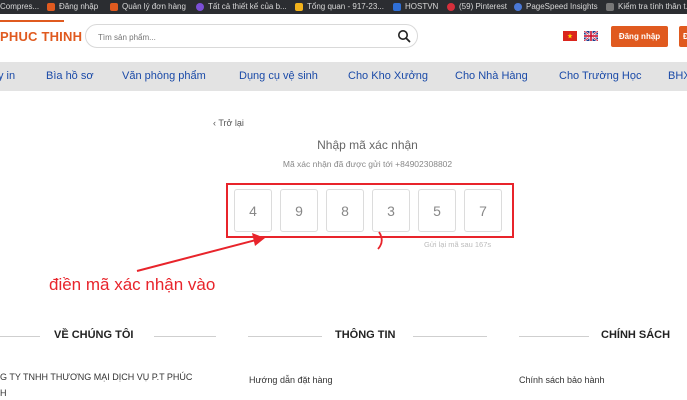  Describe the element at coordinates (367, 164) in the screenshot. I see `otp-subtitle: Mã xác nhận đã được gửi tới +84902308802` at that location.